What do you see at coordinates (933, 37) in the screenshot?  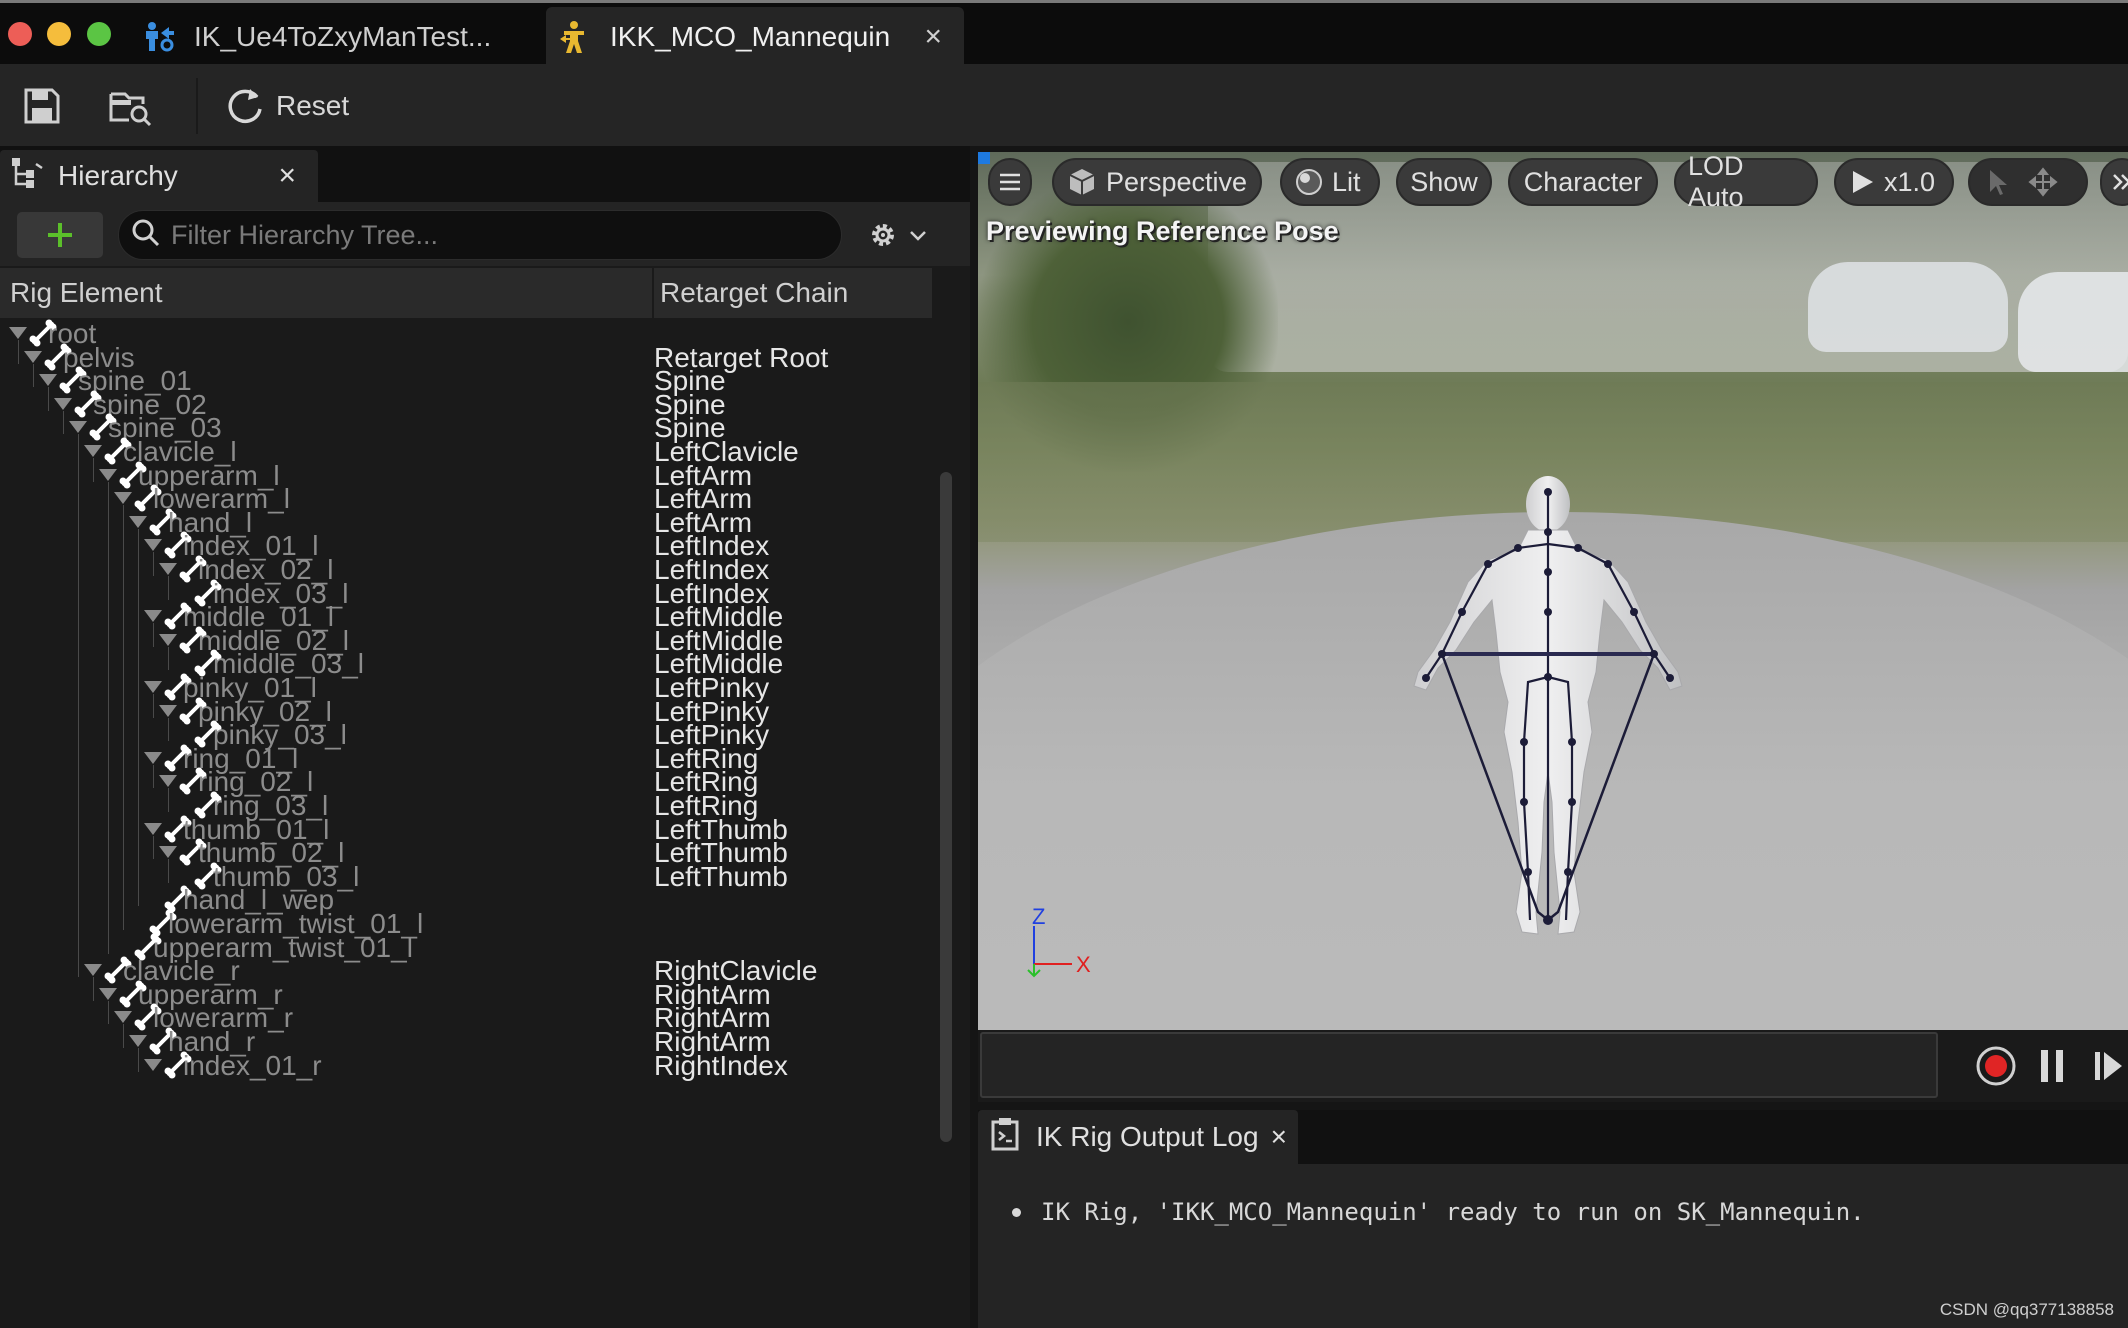 I see `tab-close-button: ×` at bounding box center [933, 37].